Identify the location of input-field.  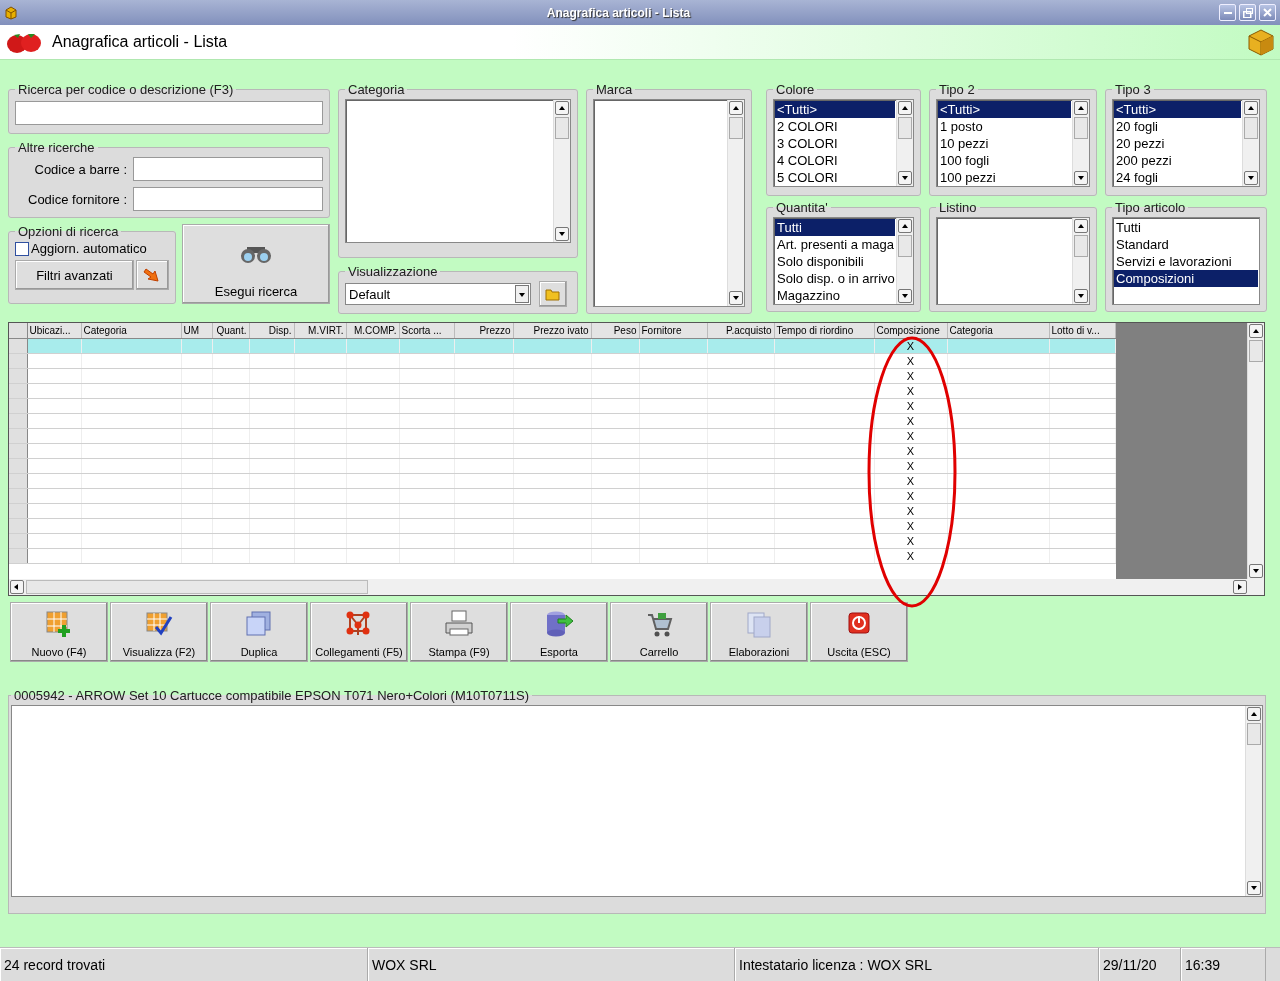
(228, 169).